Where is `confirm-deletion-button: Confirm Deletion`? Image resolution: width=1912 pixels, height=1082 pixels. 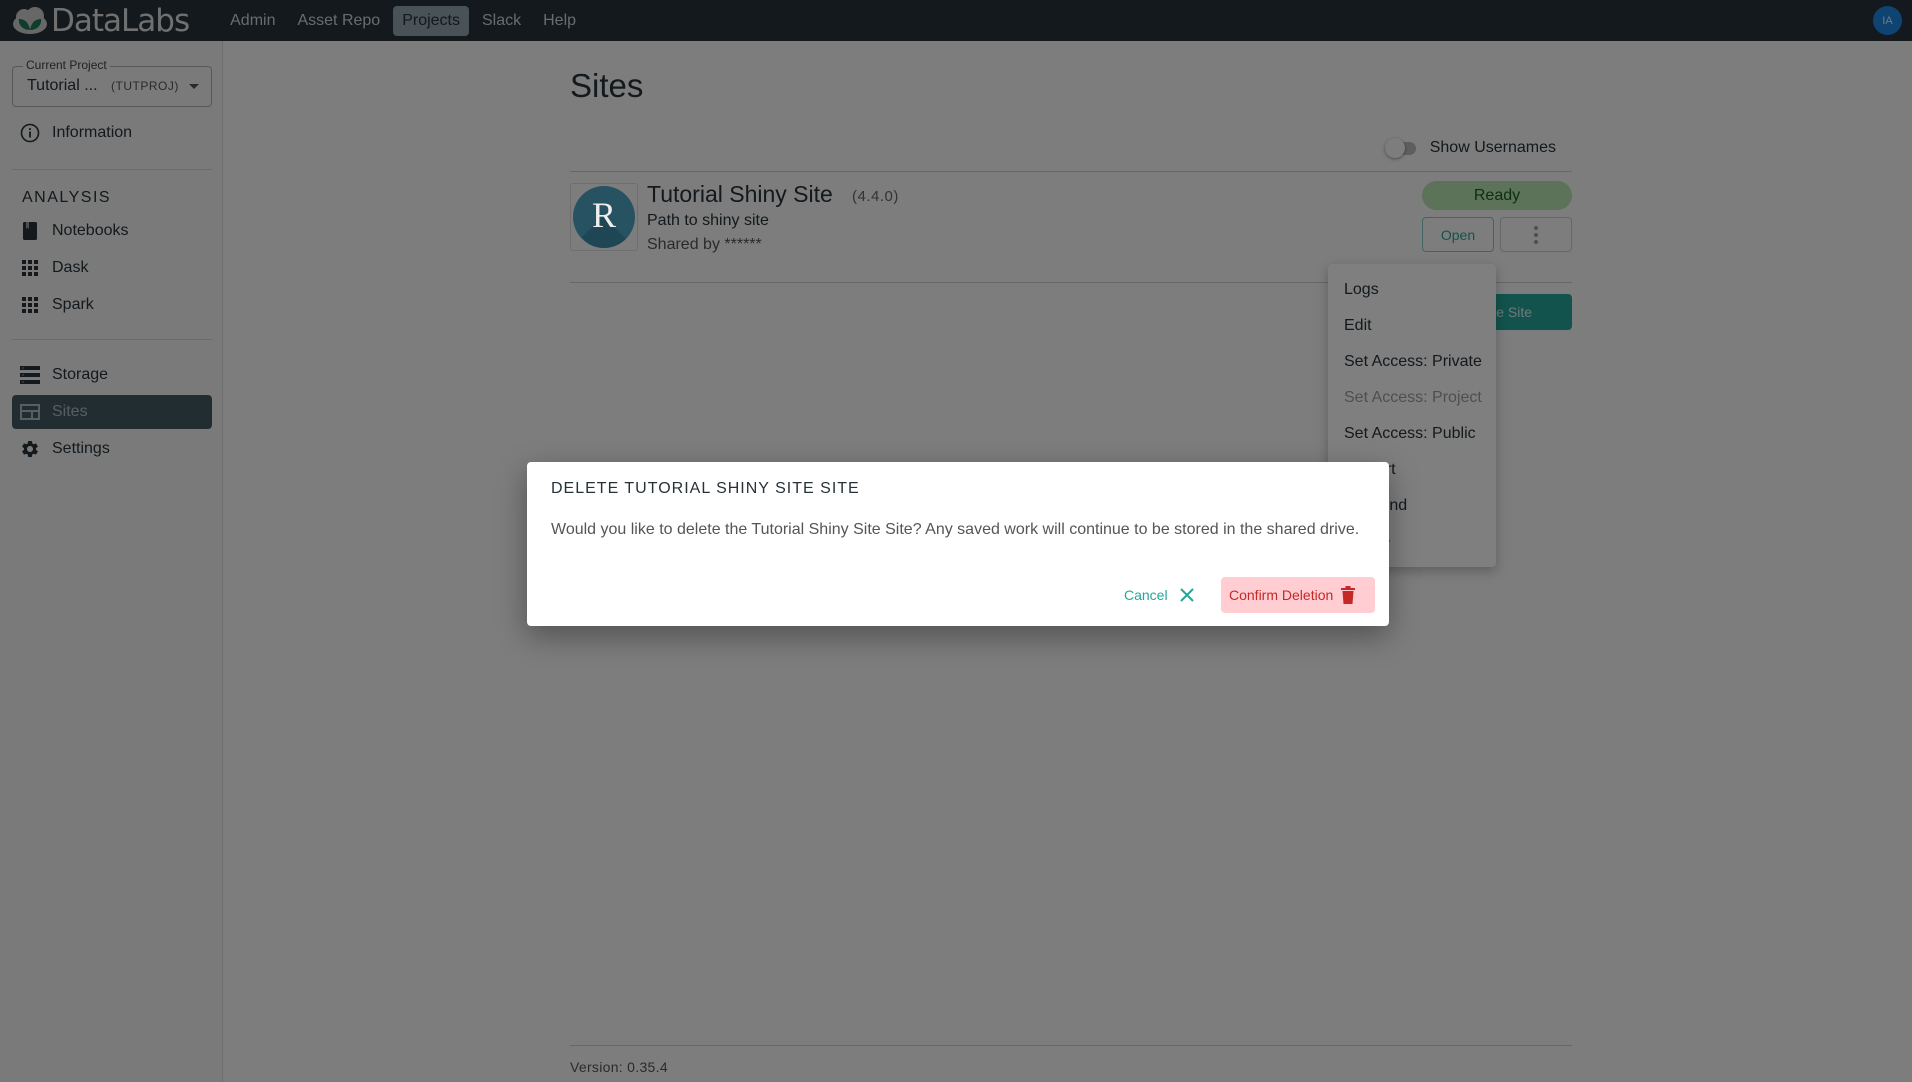
confirm-deletion-button: Confirm Deletion is located at coordinates (1298, 595).